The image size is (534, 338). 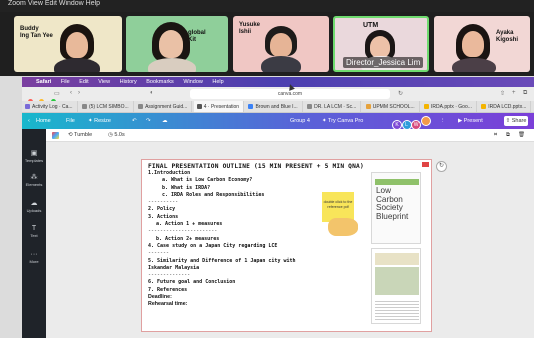 I want to click on thumbnail-title-line: Blueprint, so click(x=392, y=216).